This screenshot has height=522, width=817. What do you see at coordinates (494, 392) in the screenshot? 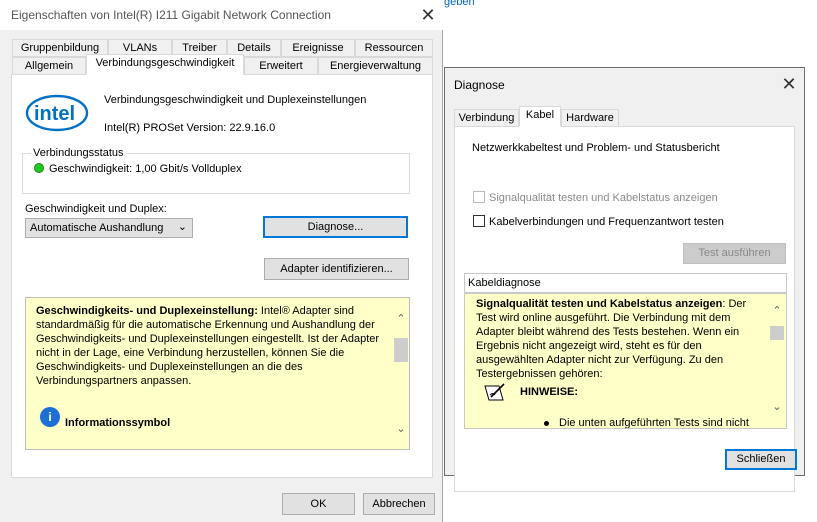
I see `note-pencil-icon` at bounding box center [494, 392].